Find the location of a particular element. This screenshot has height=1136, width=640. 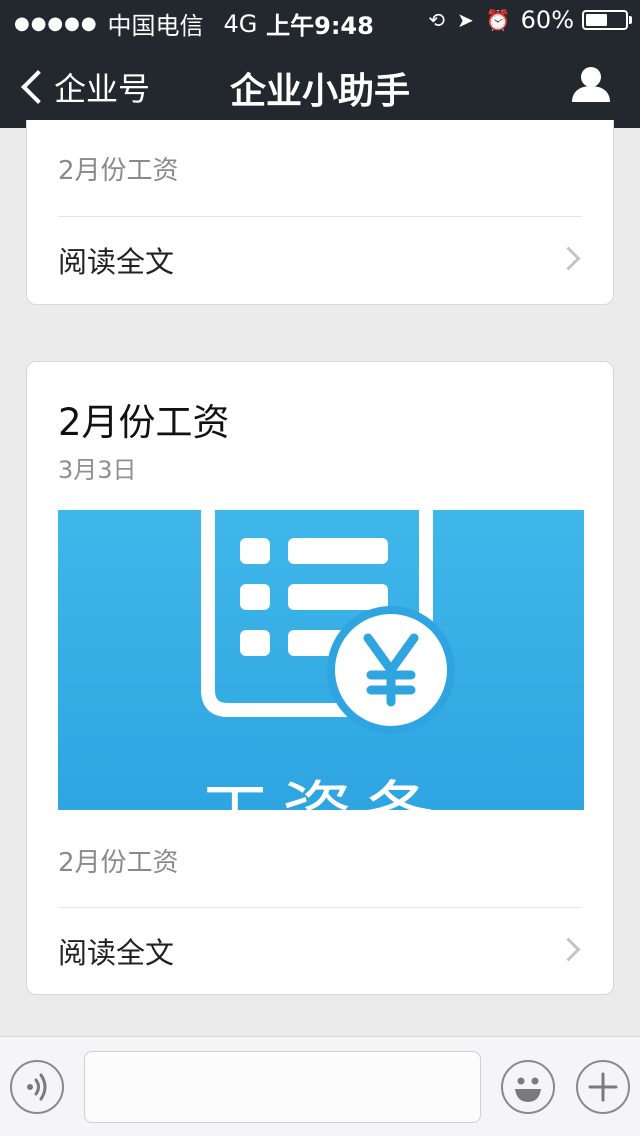

status-right: ⟲ ➤ ⏰ 60% is located at coordinates (524, 20).